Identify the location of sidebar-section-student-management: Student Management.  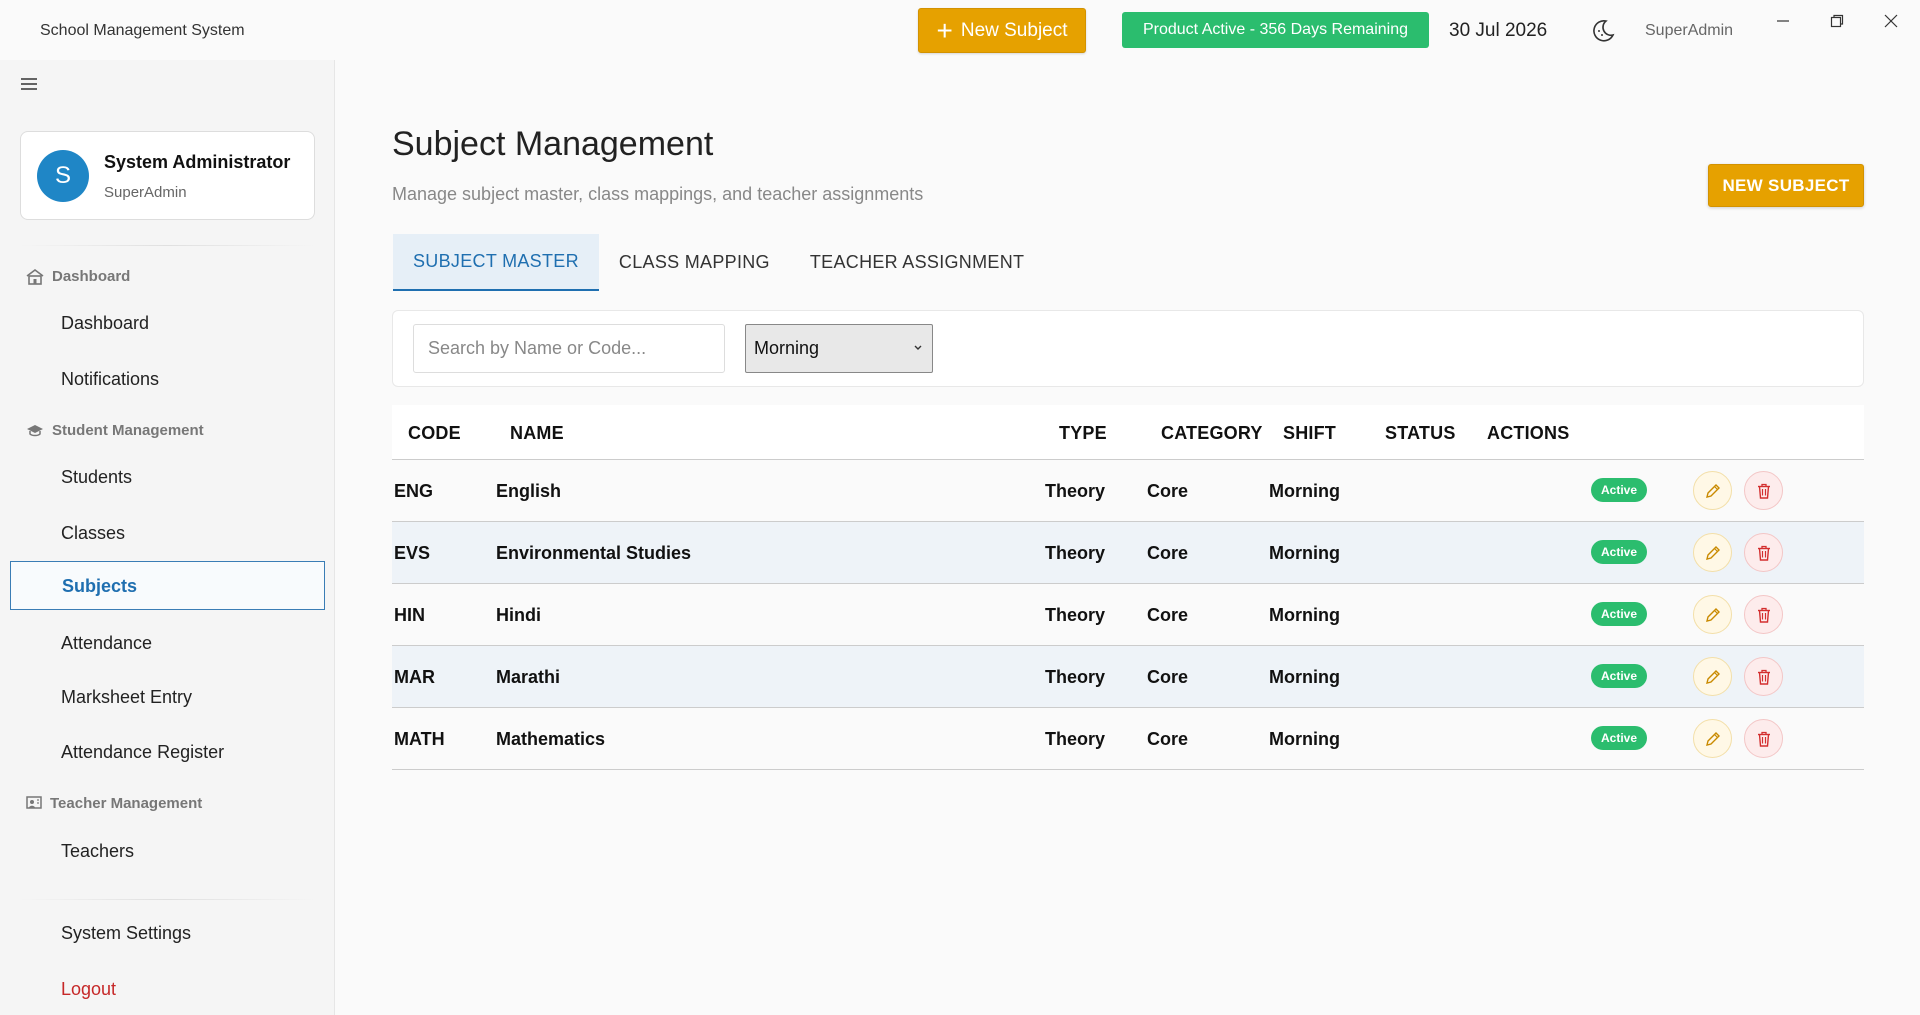
(115, 430).